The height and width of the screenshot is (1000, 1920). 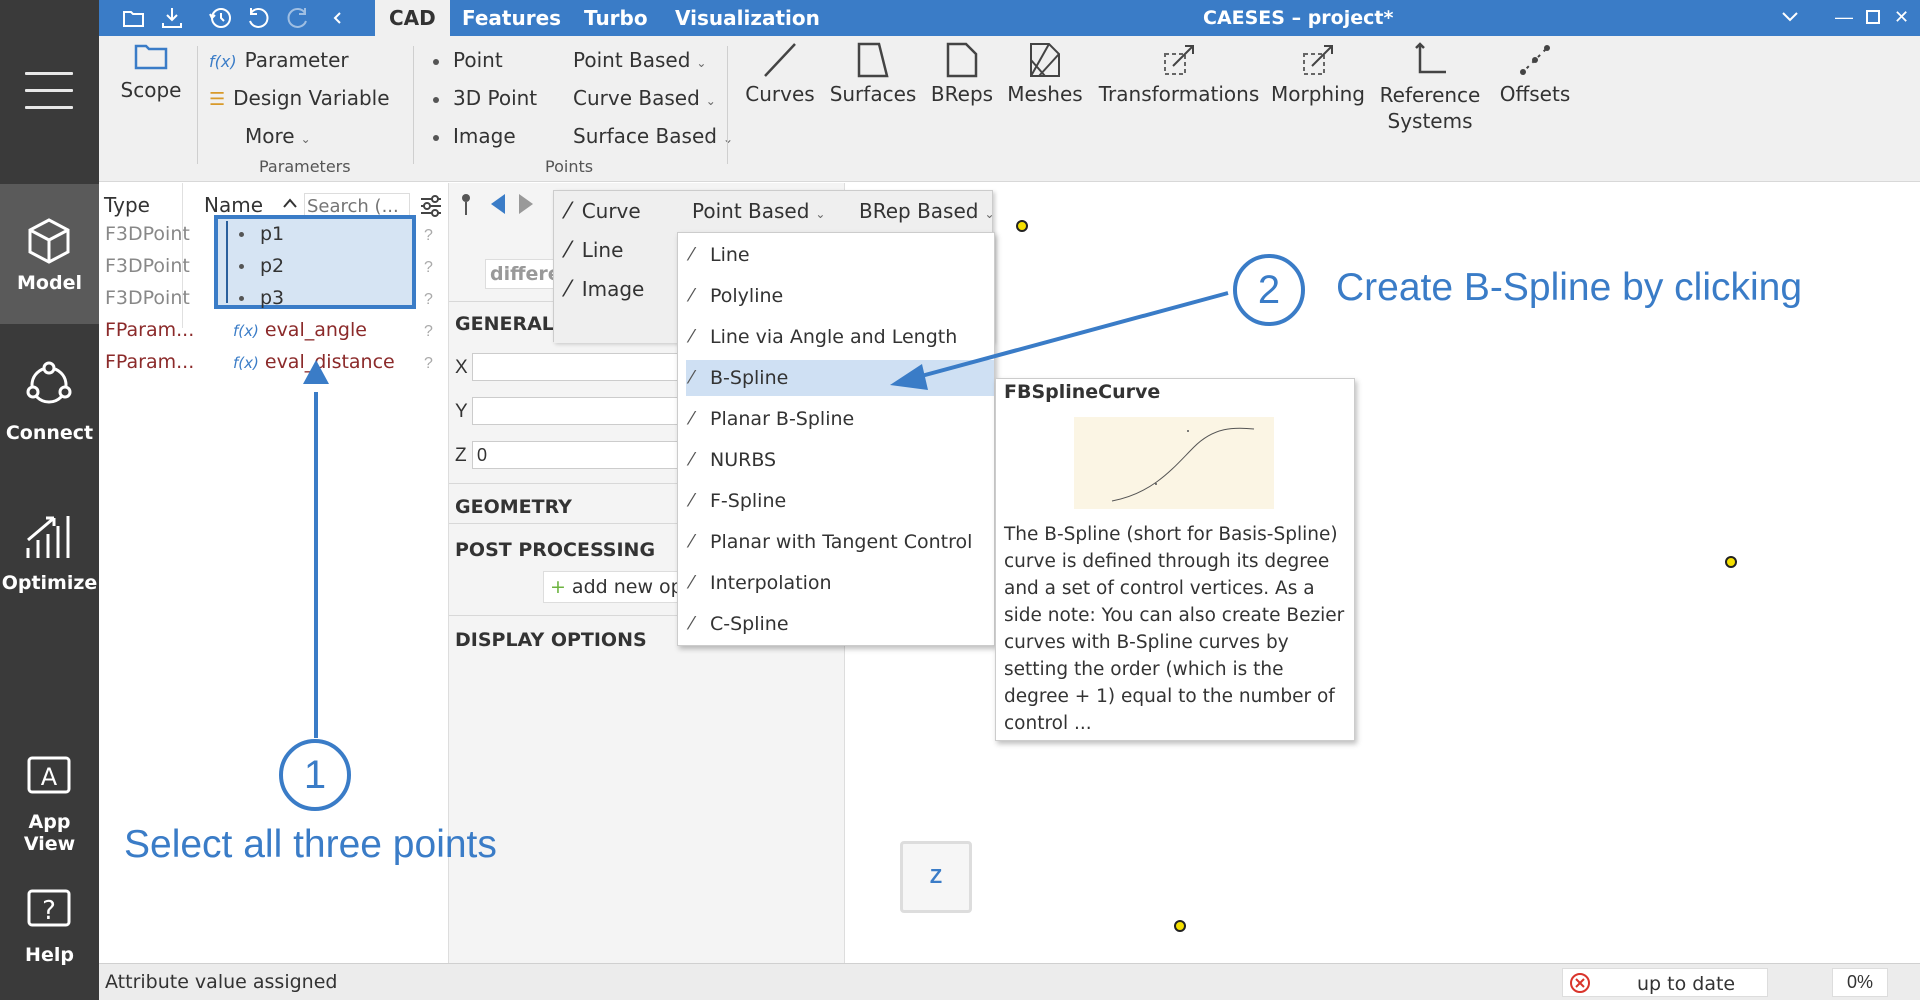 I want to click on status-bar: Attribute value assigned up to date 0%, so click(x=1009, y=981).